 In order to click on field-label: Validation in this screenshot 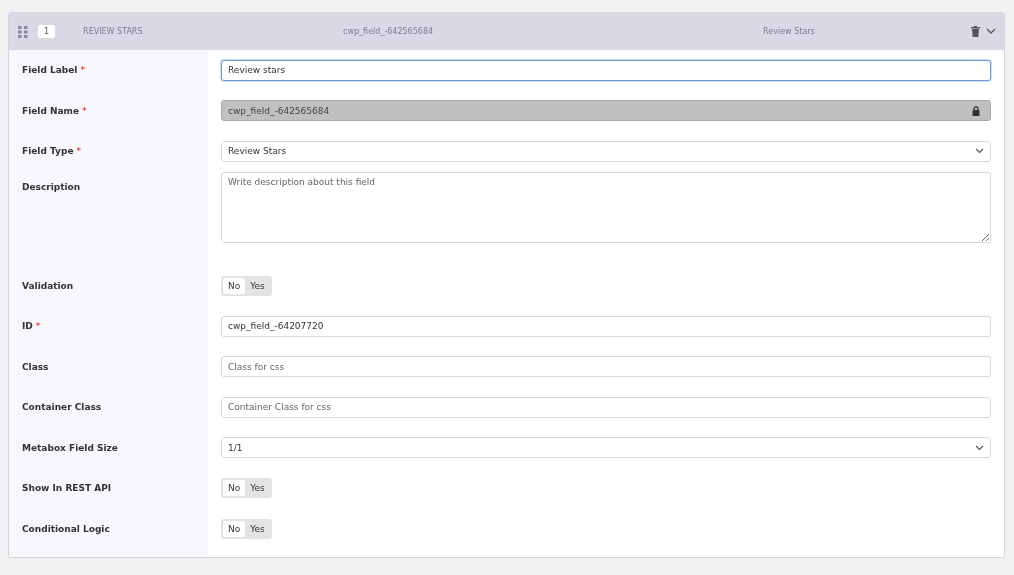, I will do `click(47, 285)`.